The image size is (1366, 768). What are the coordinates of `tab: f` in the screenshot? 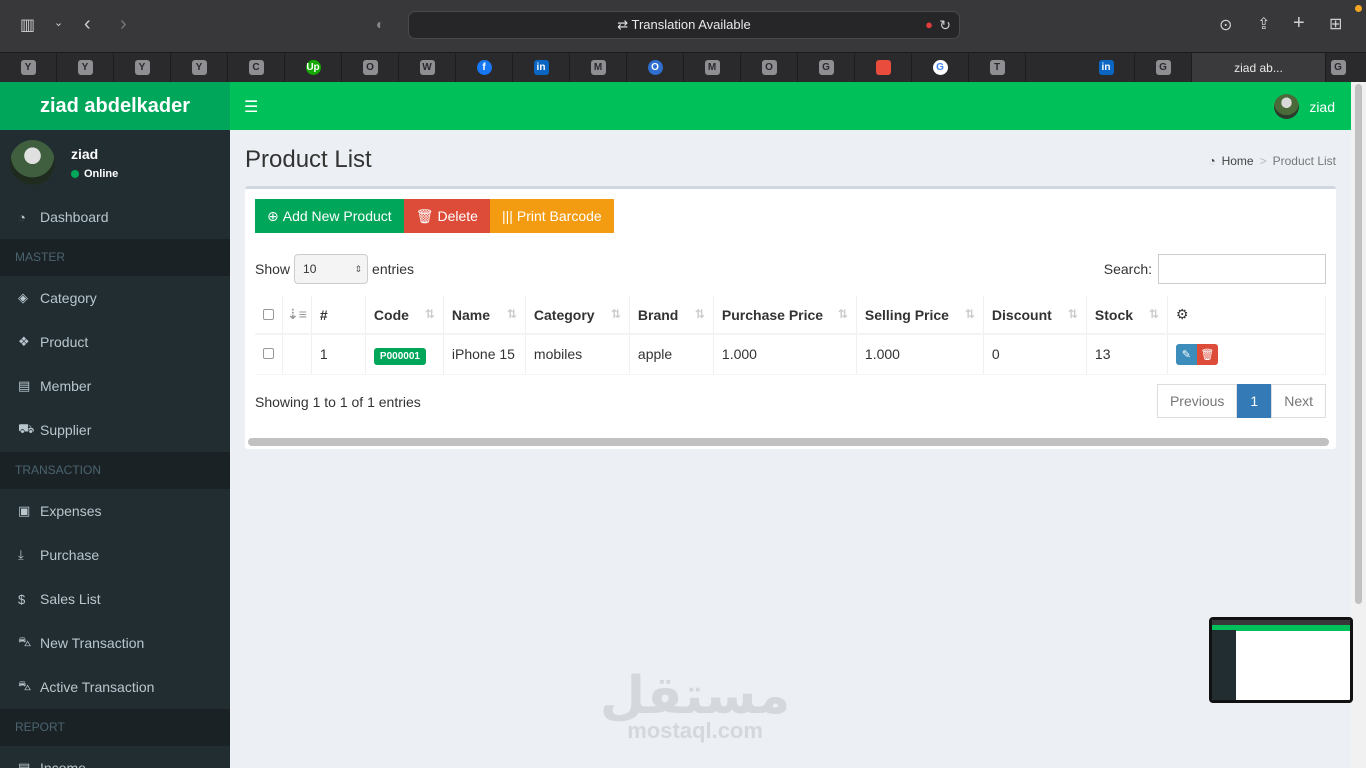 It's located at (484, 67).